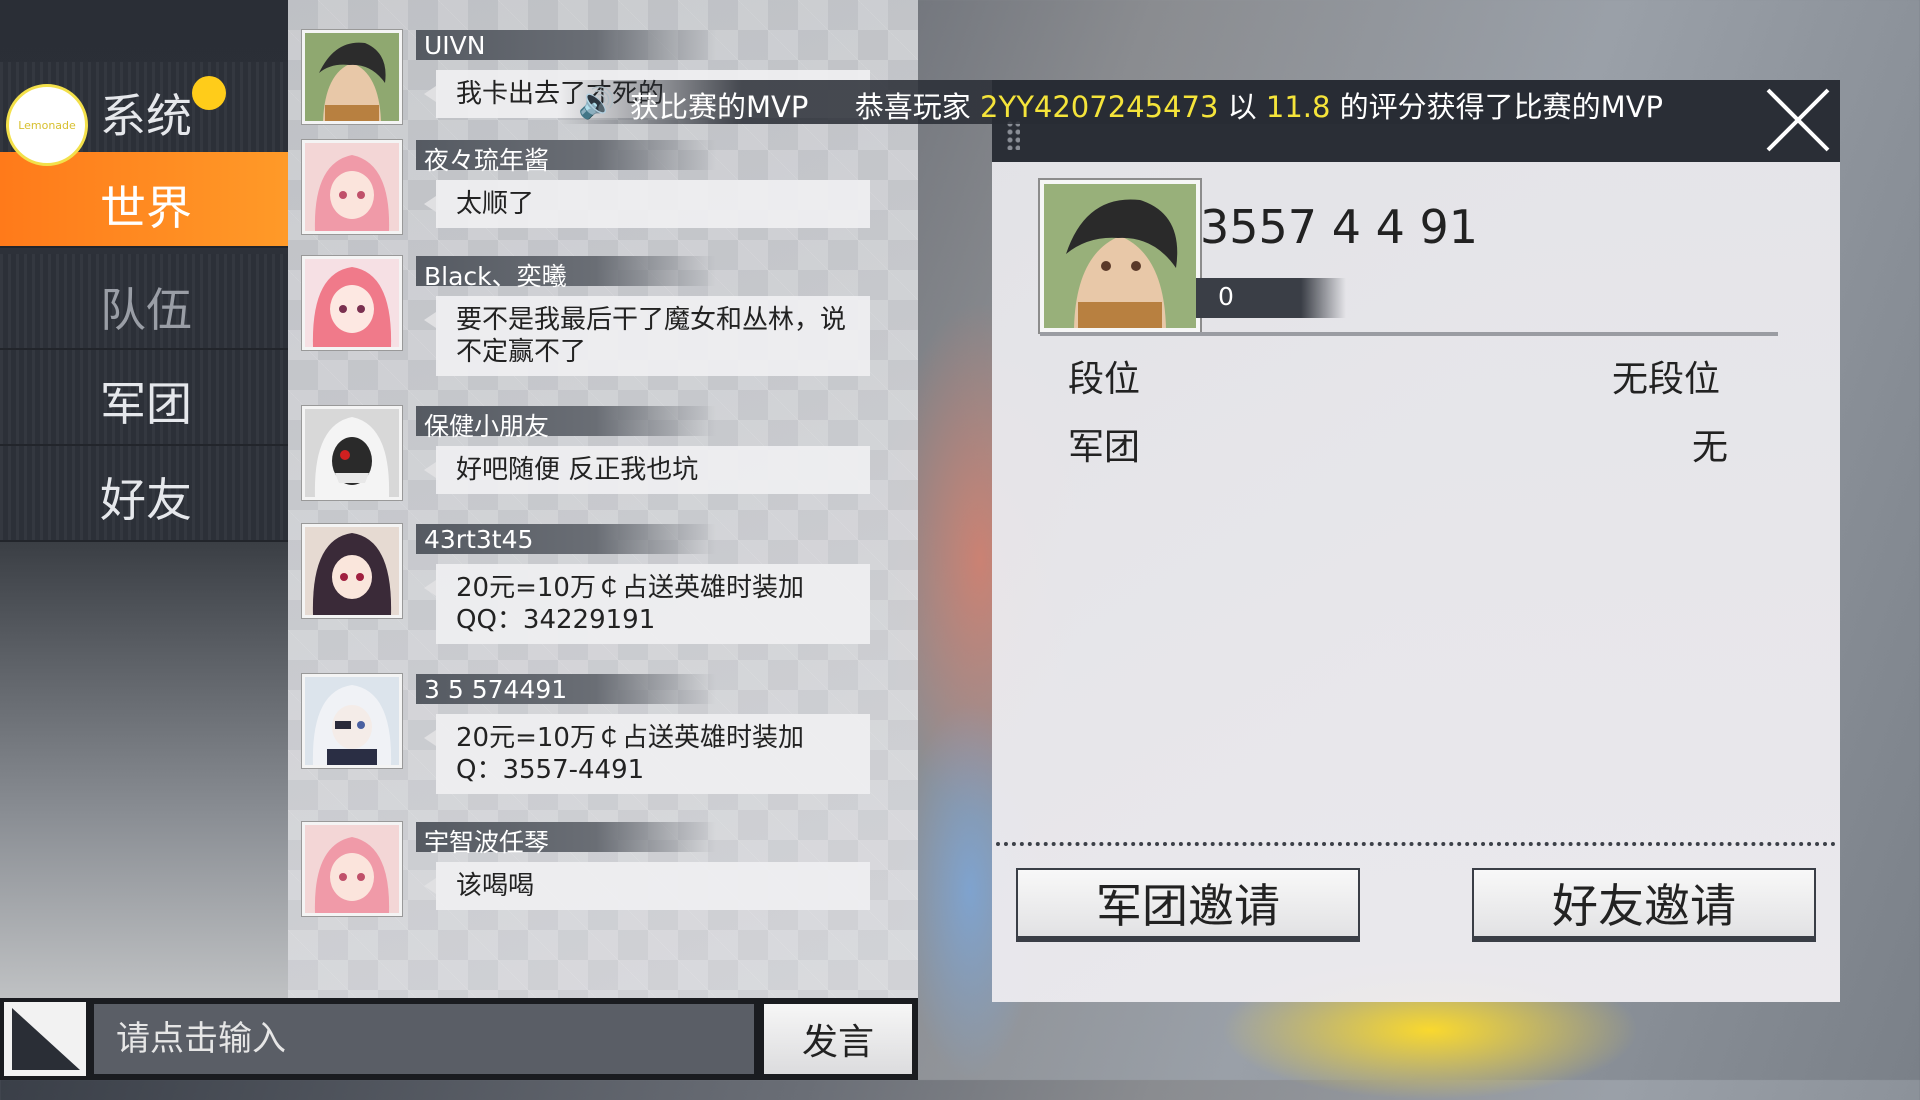 The width and height of the screenshot is (1920, 1100). What do you see at coordinates (495, 275) in the screenshot?
I see `username: Black、奕曦` at bounding box center [495, 275].